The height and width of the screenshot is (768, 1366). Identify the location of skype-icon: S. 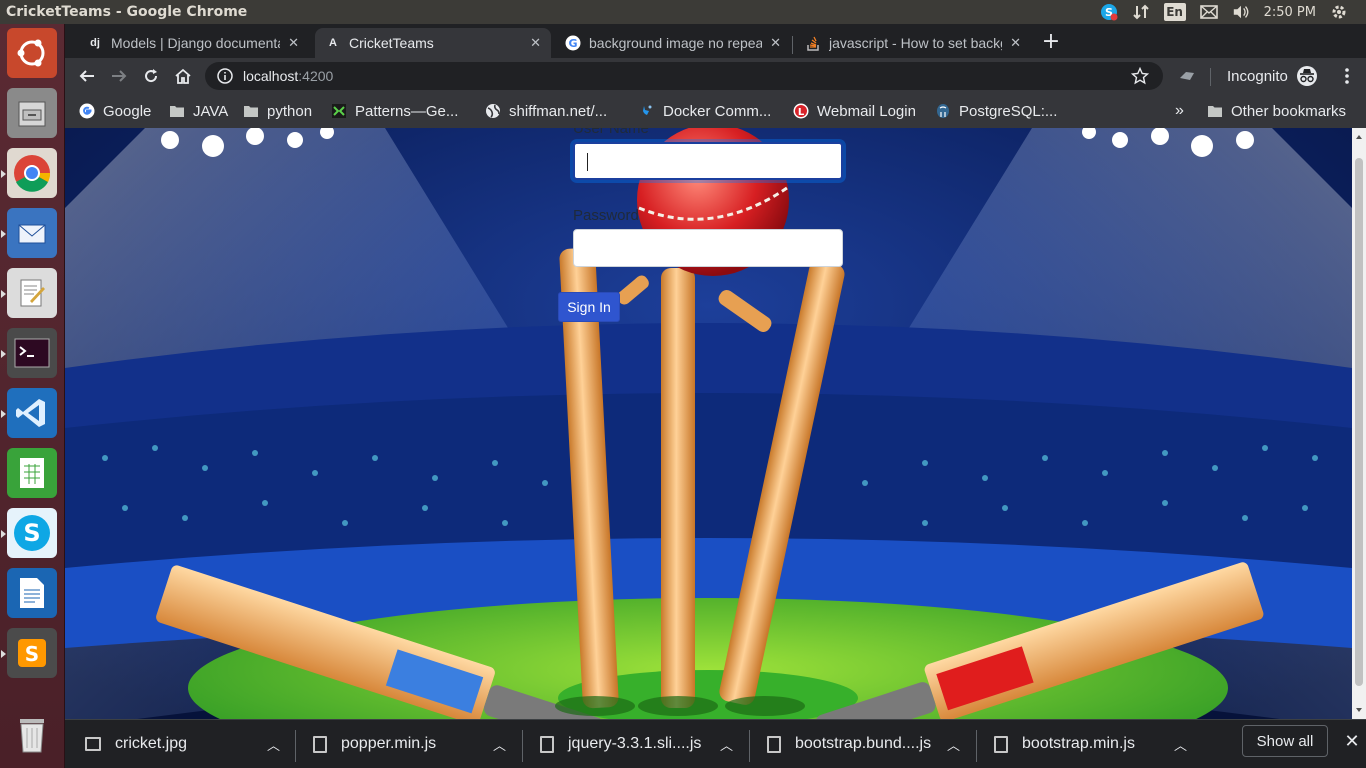
(32, 533).